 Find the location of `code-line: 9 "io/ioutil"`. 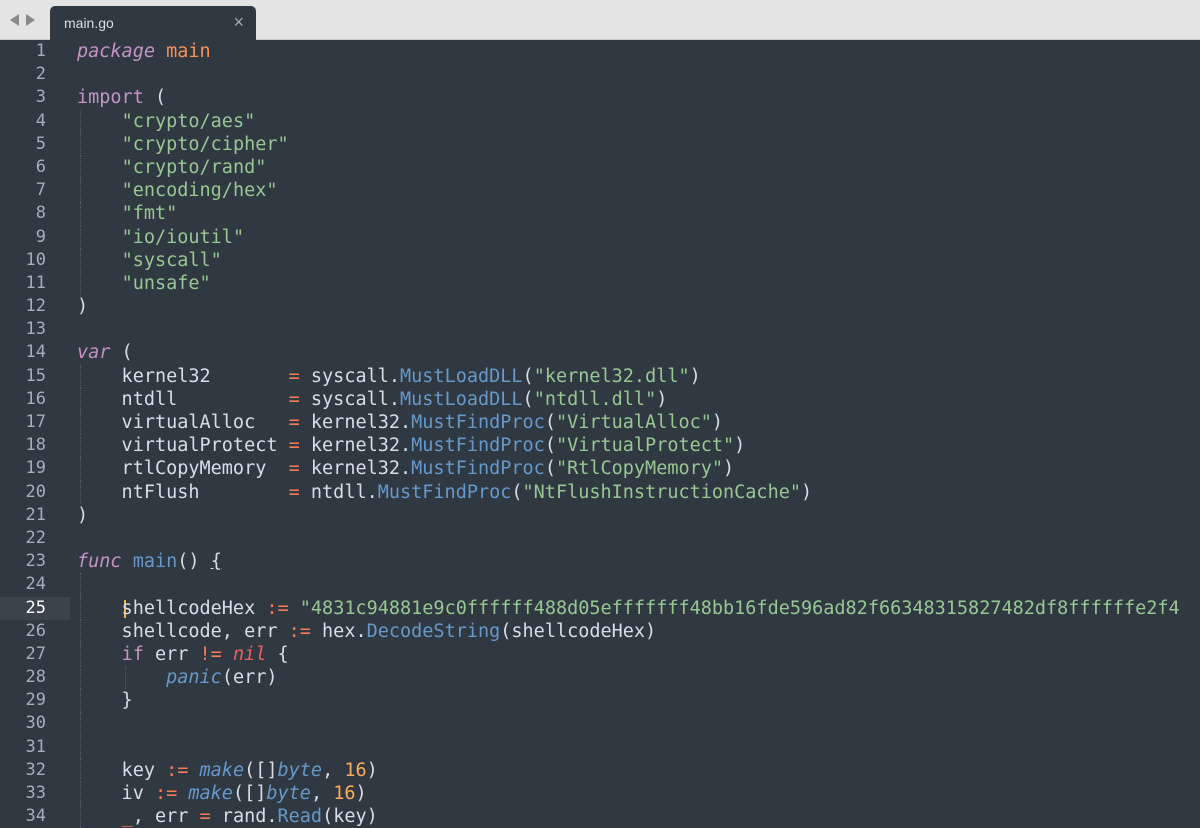

code-line: 9 "io/ioutil" is located at coordinates (600, 237).